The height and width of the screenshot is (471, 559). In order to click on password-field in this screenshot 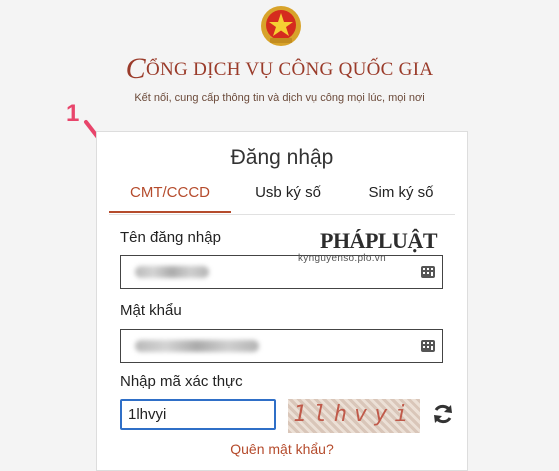, I will do `click(281, 346)`.